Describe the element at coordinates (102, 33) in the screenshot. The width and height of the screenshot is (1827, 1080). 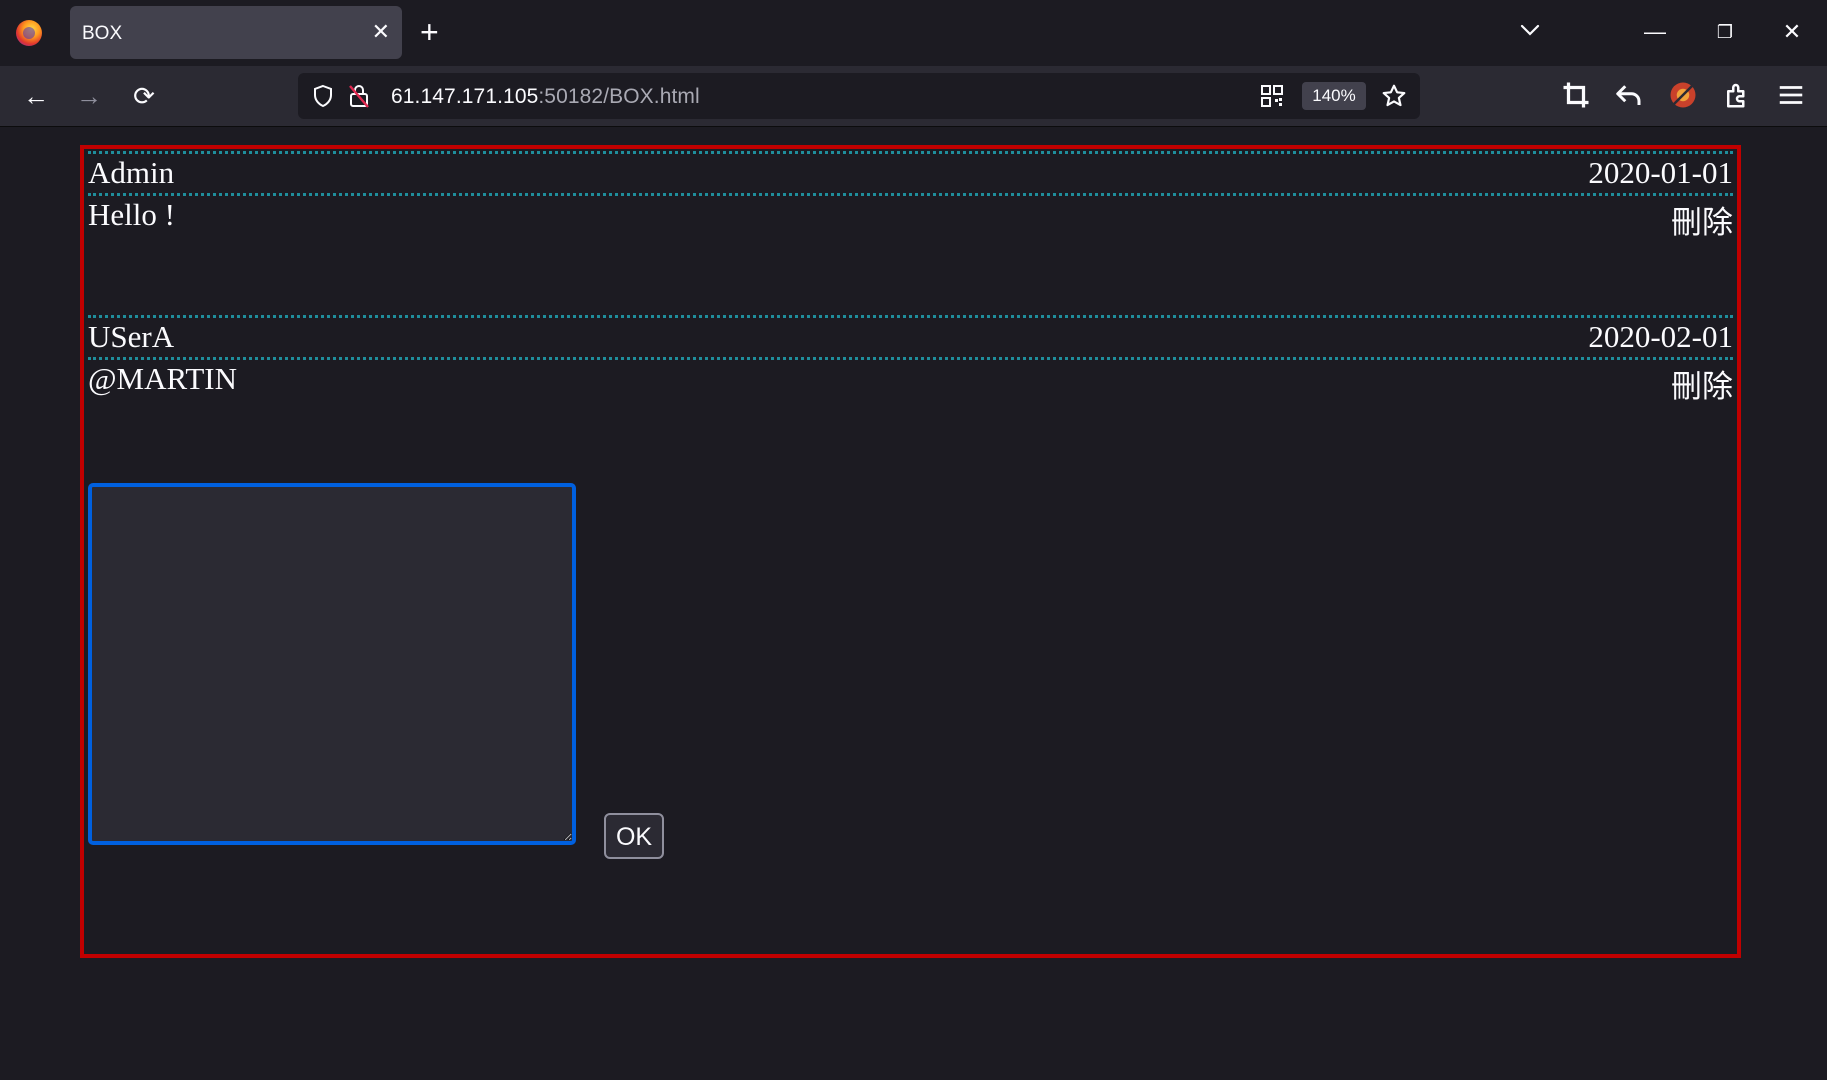
I see `tab-title: BOX` at that location.